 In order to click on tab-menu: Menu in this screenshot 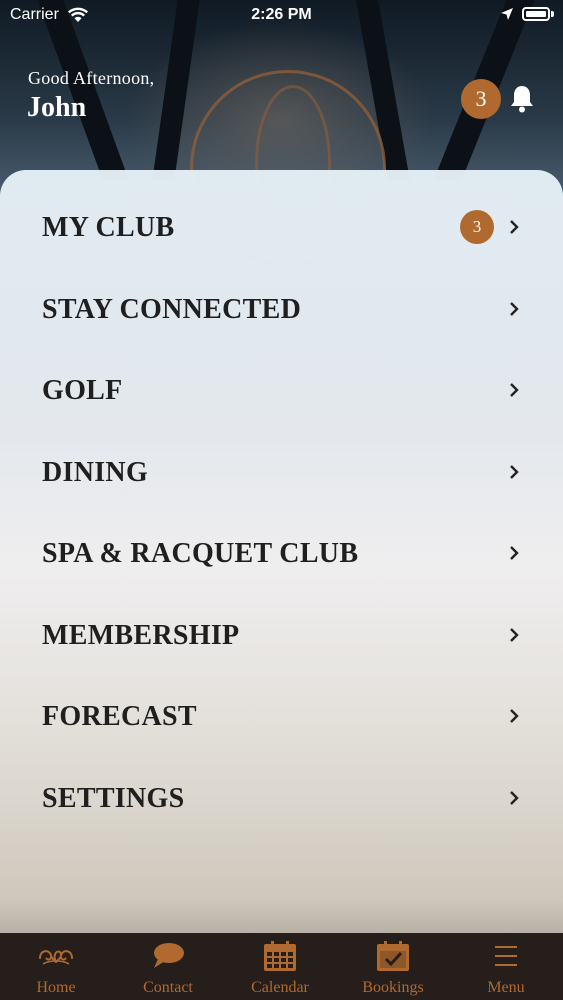, I will do `click(506, 966)`.